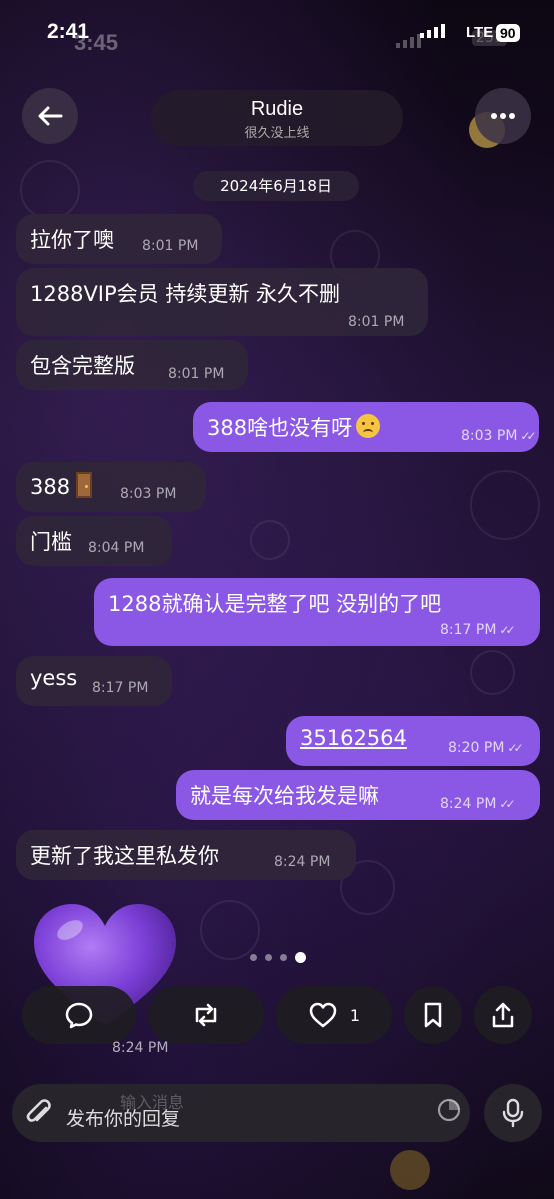 This screenshot has height=1199, width=554. What do you see at coordinates (449, 1110) in the screenshot?
I see `sticker-icon` at bounding box center [449, 1110].